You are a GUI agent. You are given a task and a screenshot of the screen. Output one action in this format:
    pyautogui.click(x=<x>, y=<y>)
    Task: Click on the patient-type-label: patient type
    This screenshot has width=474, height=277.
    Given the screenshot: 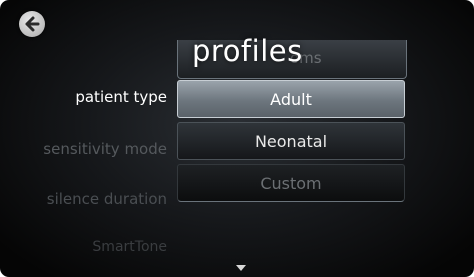 What is the action you would take?
    pyautogui.click(x=121, y=97)
    